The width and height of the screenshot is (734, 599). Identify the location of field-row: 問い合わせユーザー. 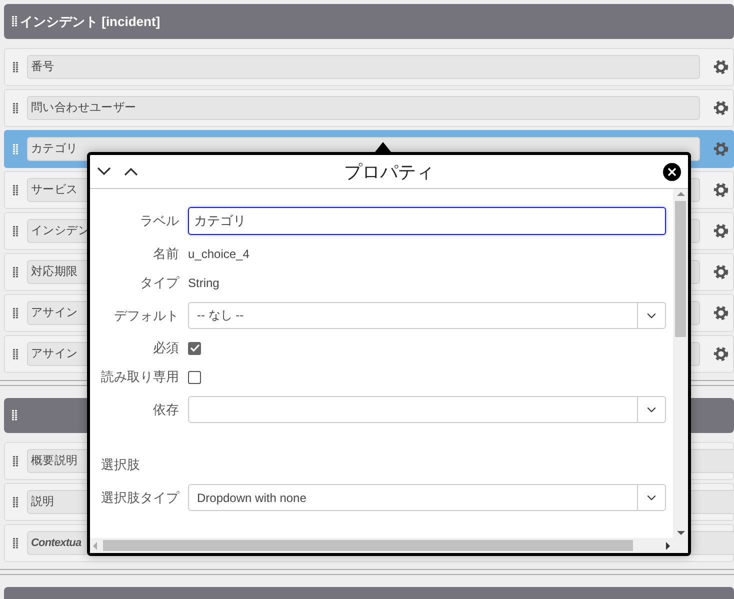
(369, 108).